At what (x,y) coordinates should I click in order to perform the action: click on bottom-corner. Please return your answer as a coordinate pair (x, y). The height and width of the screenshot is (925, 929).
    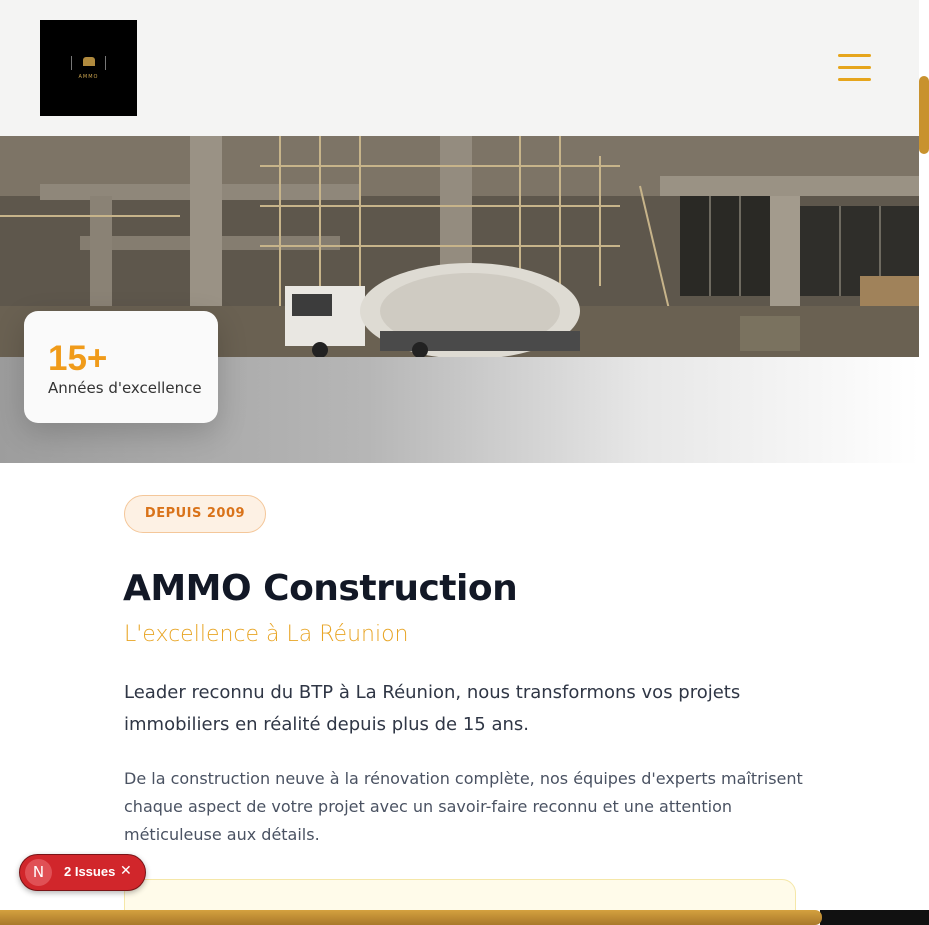
    Looking at the image, I should click on (874, 917).